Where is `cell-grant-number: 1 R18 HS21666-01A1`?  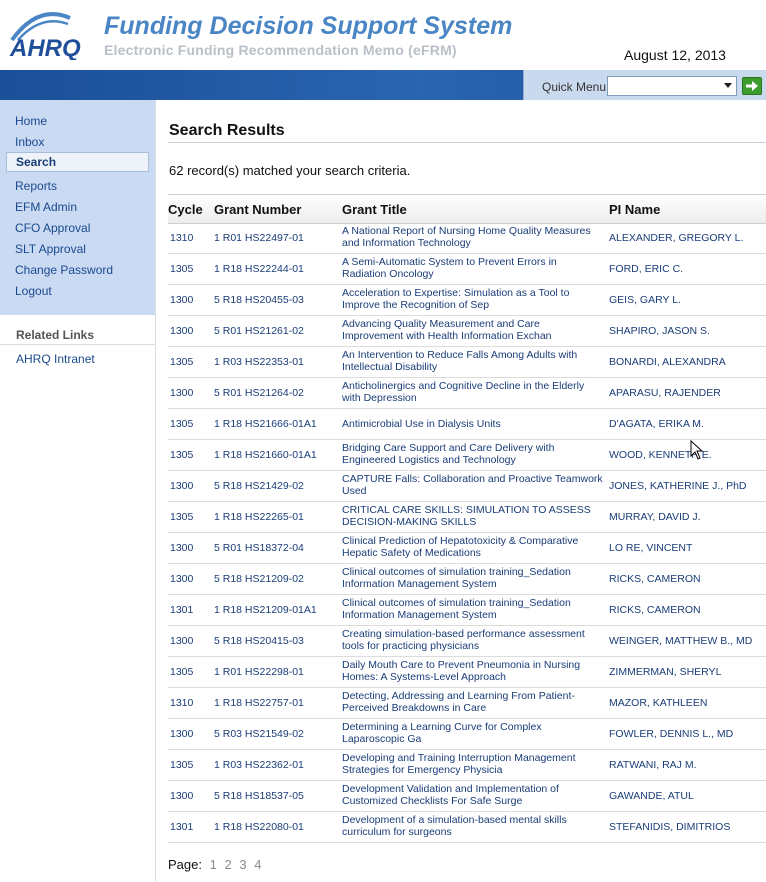
cell-grant-number: 1 R18 HS21666-01A1 is located at coordinates (265, 424).